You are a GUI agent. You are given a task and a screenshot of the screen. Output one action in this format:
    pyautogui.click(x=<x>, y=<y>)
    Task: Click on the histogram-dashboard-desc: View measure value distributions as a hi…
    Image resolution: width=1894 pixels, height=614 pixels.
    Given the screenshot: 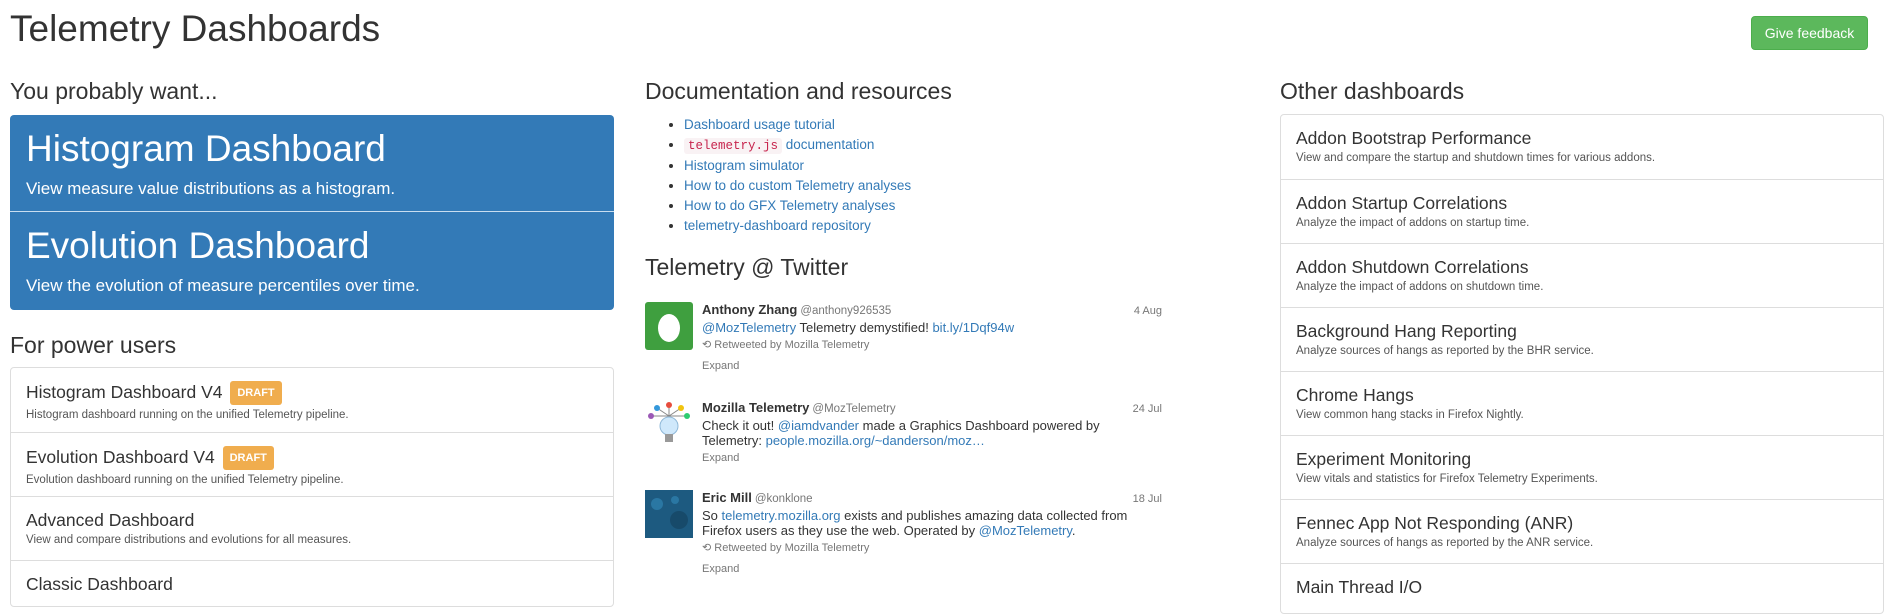 What is the action you would take?
    pyautogui.click(x=211, y=188)
    